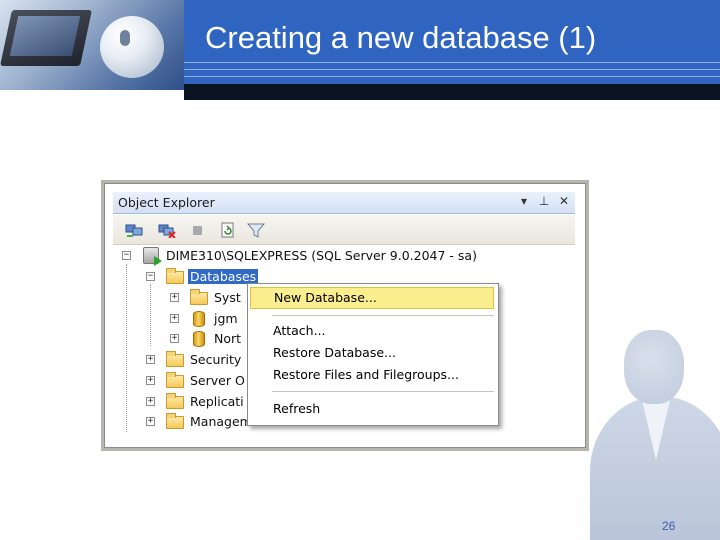 This screenshot has width=720, height=540. I want to click on object-explorer-toolbar, so click(344, 230).